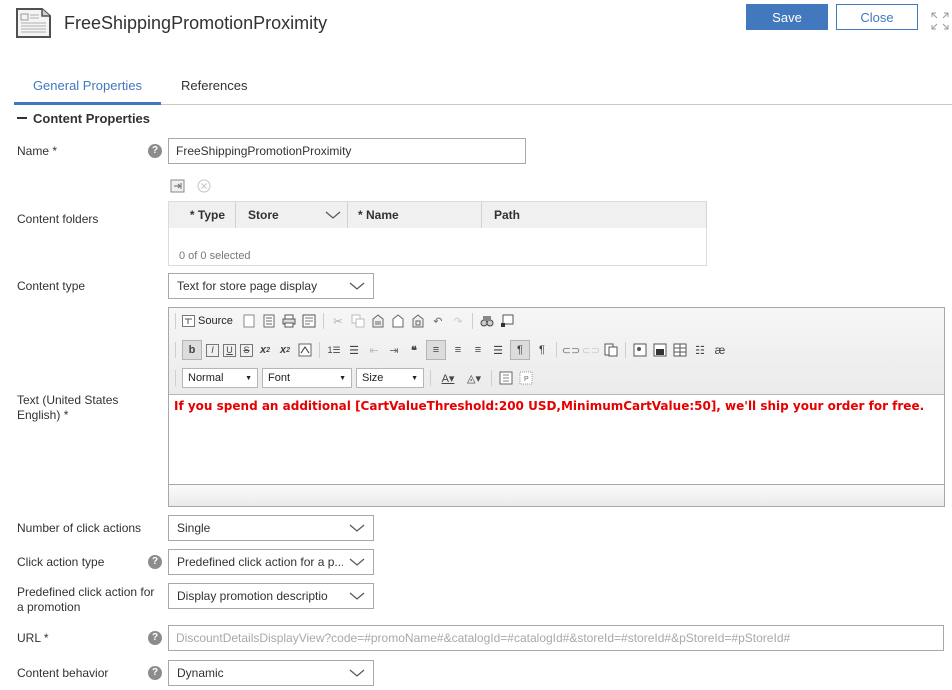  I want to click on column-header-store-label: Store, so click(263, 215).